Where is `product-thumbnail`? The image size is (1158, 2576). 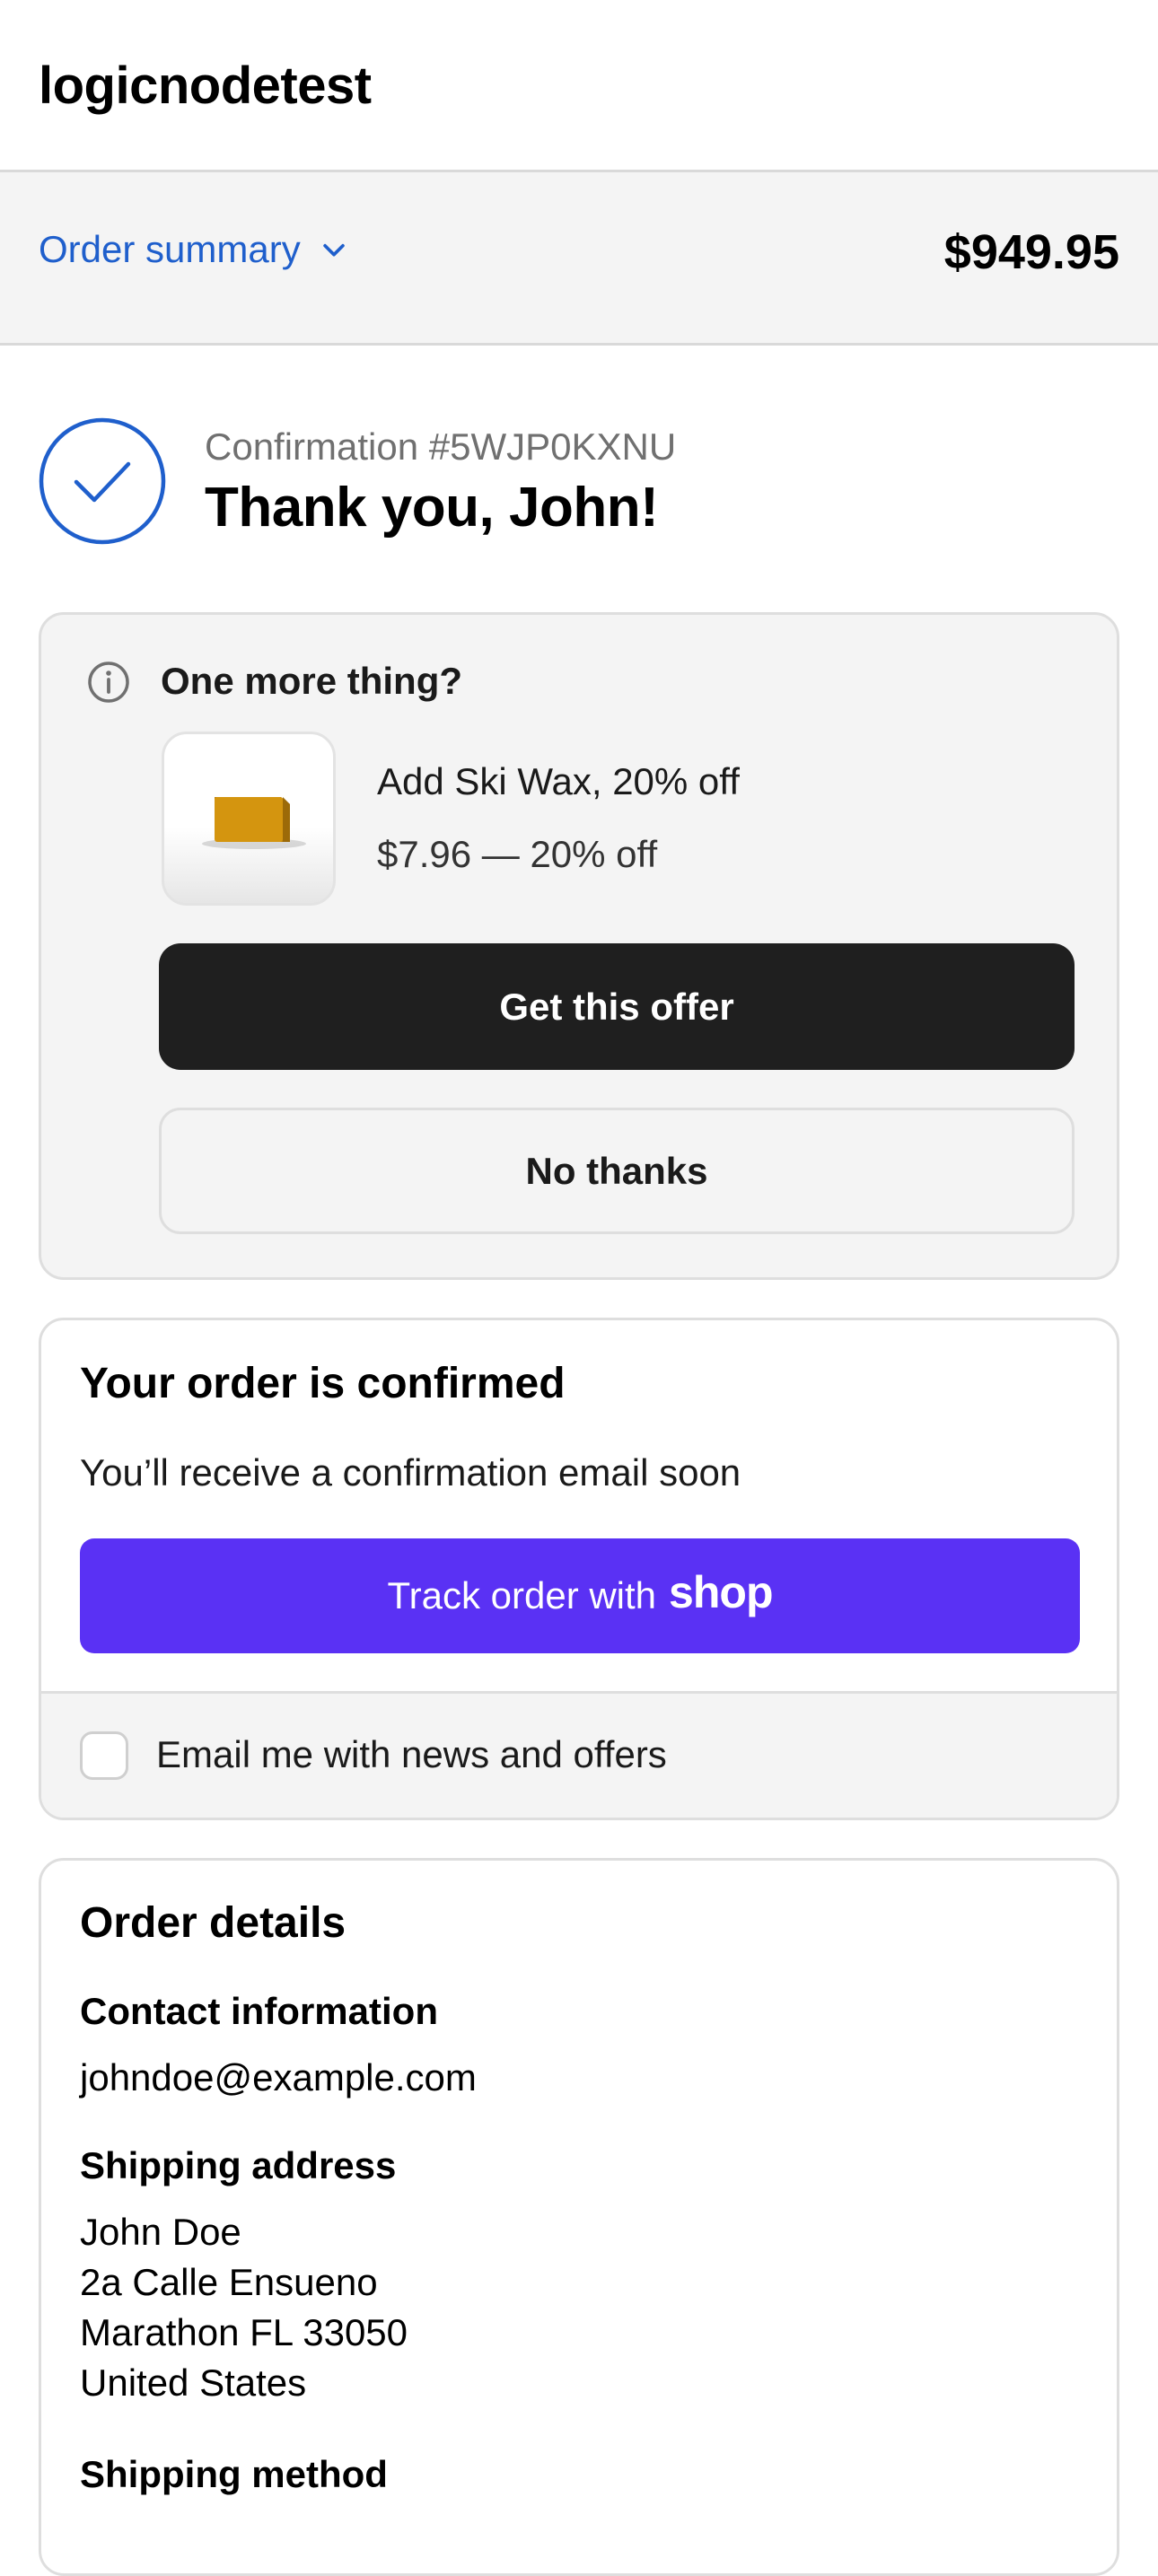 product-thumbnail is located at coordinates (249, 819).